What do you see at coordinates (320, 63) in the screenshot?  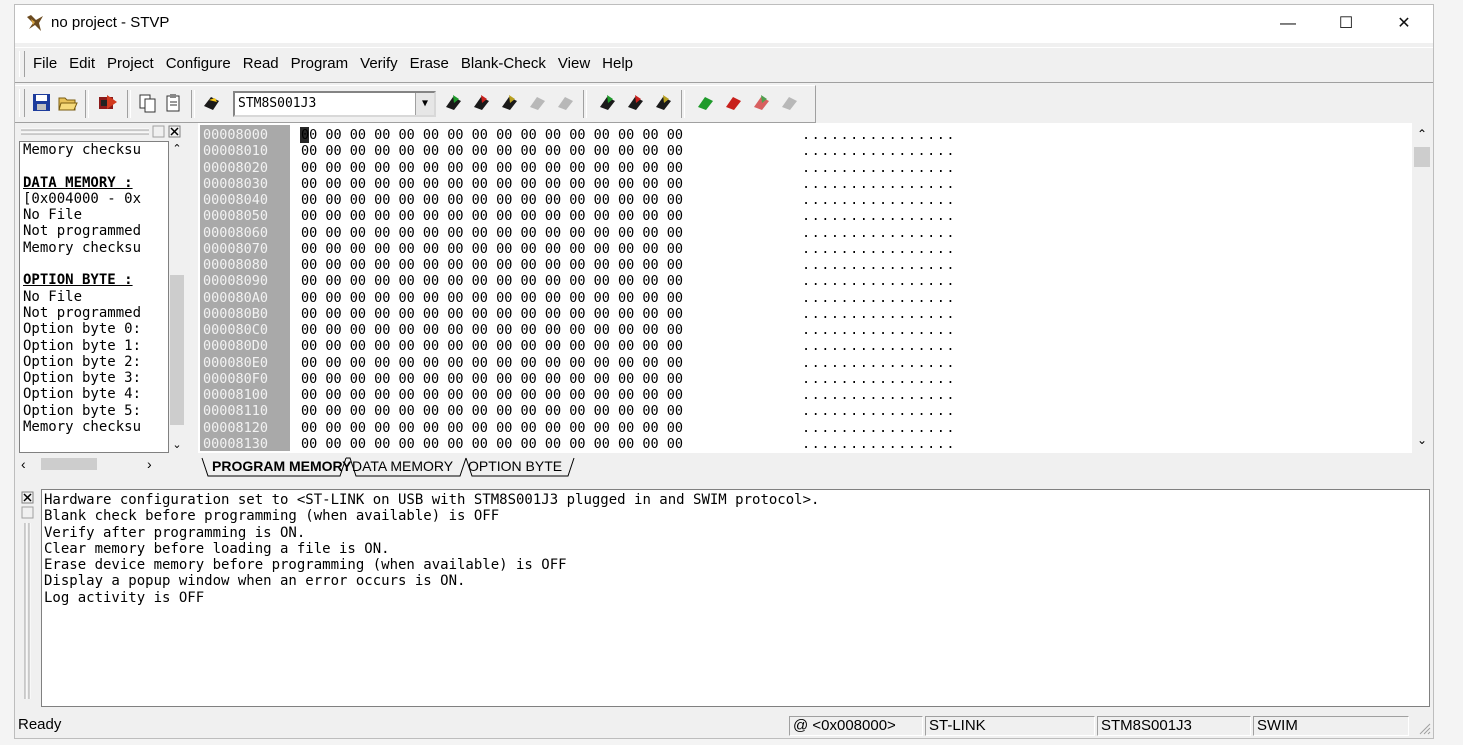 I see `menu-program: Program` at bounding box center [320, 63].